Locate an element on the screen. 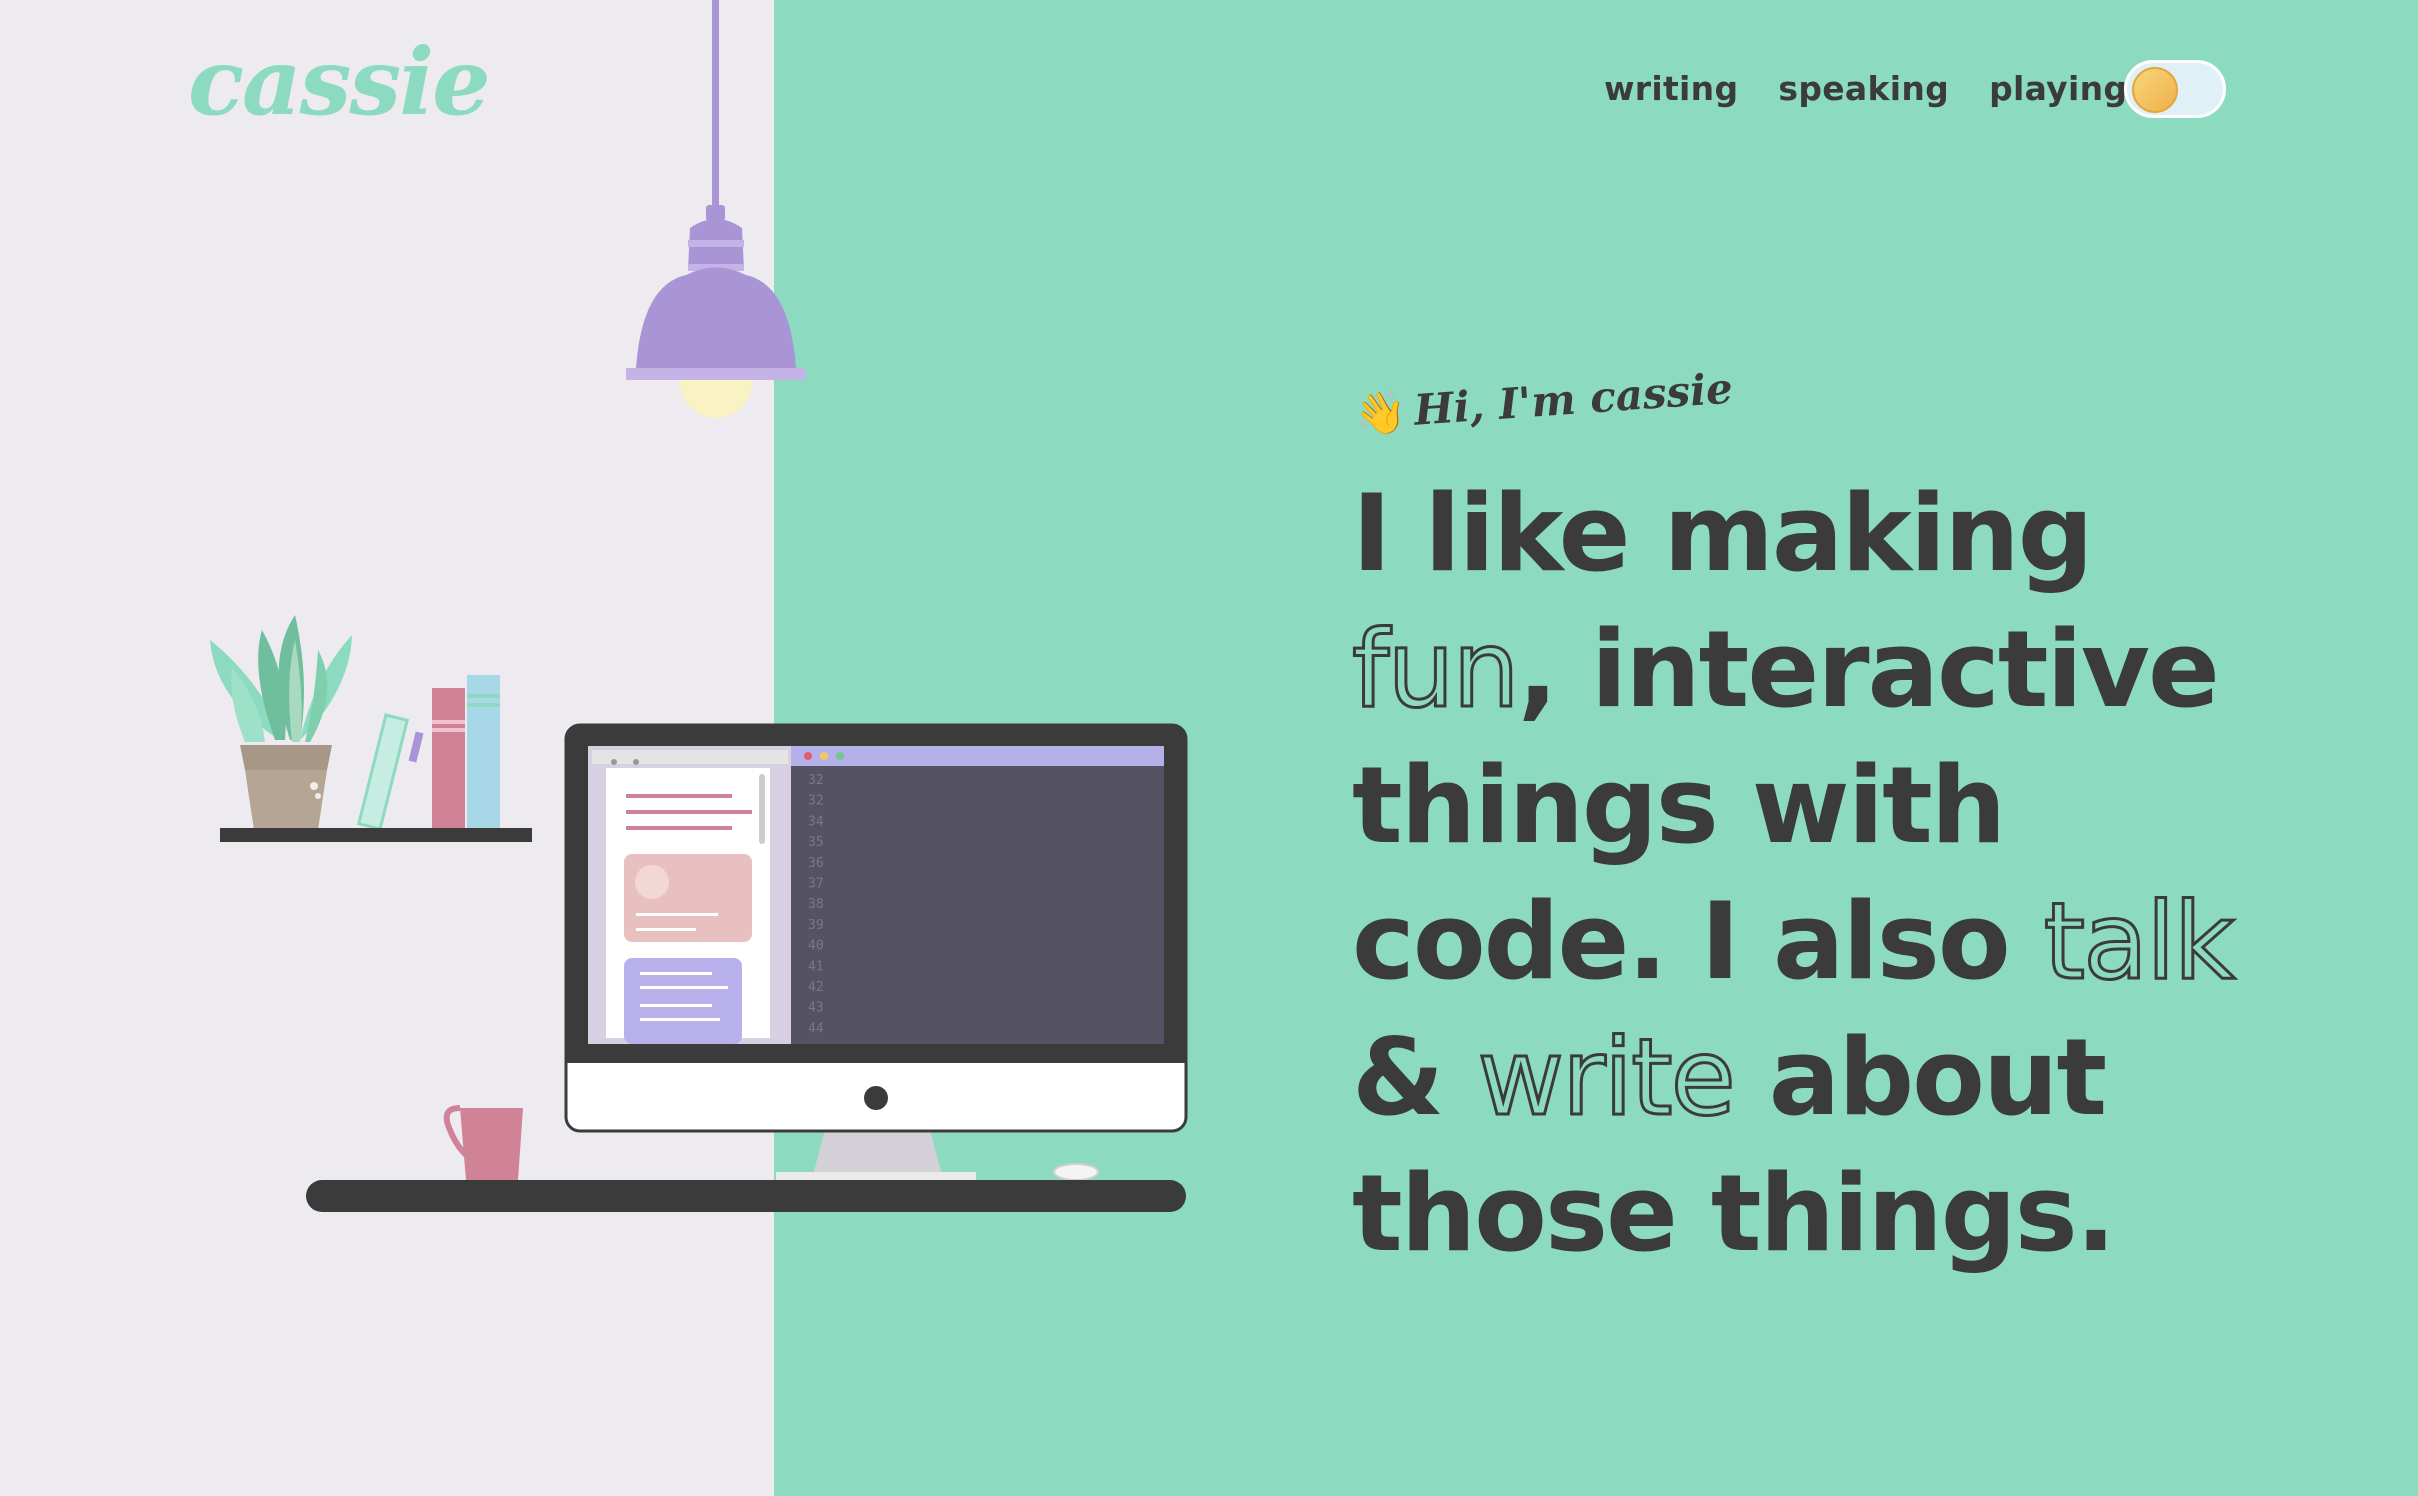 This screenshot has height=1496, width=2418. nav-link-speaking: speaking is located at coordinates (1863, 88).